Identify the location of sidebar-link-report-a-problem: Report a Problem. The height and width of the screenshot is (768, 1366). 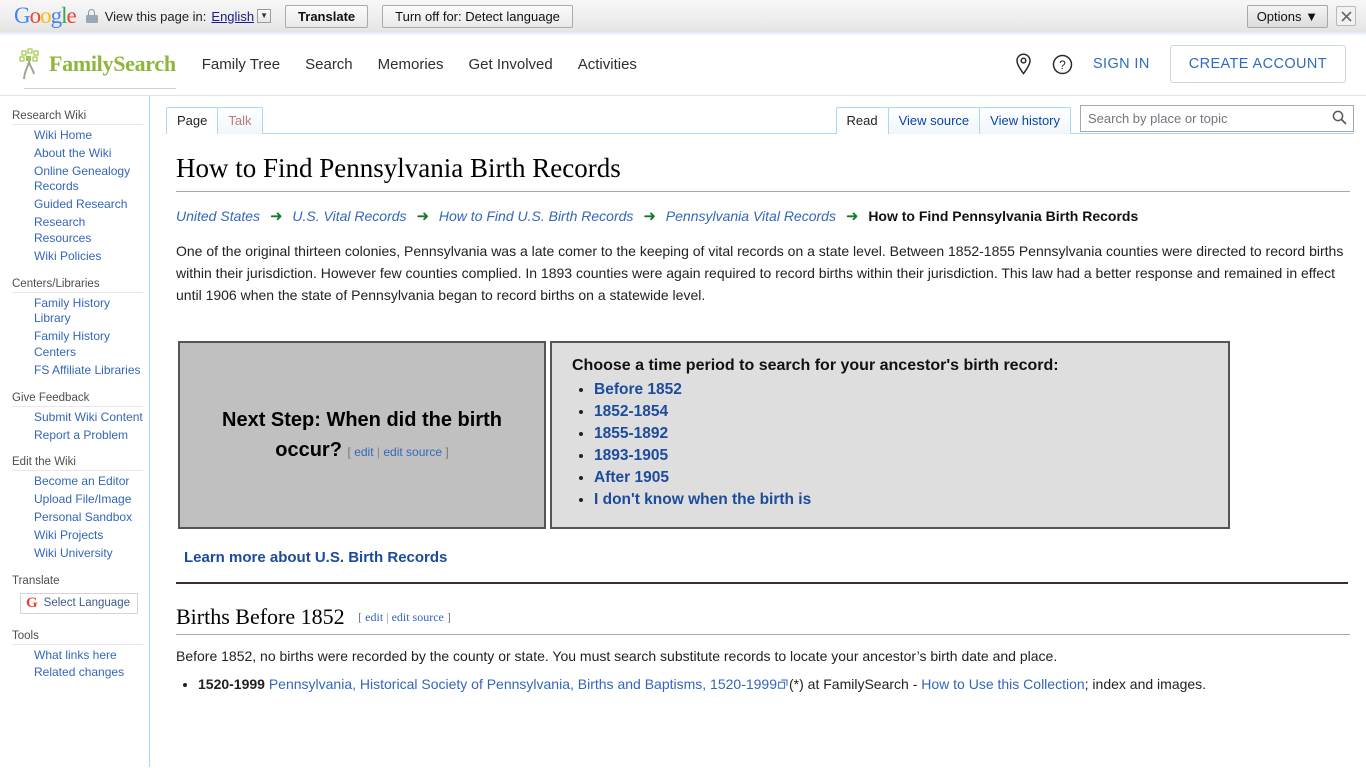
(81, 435).